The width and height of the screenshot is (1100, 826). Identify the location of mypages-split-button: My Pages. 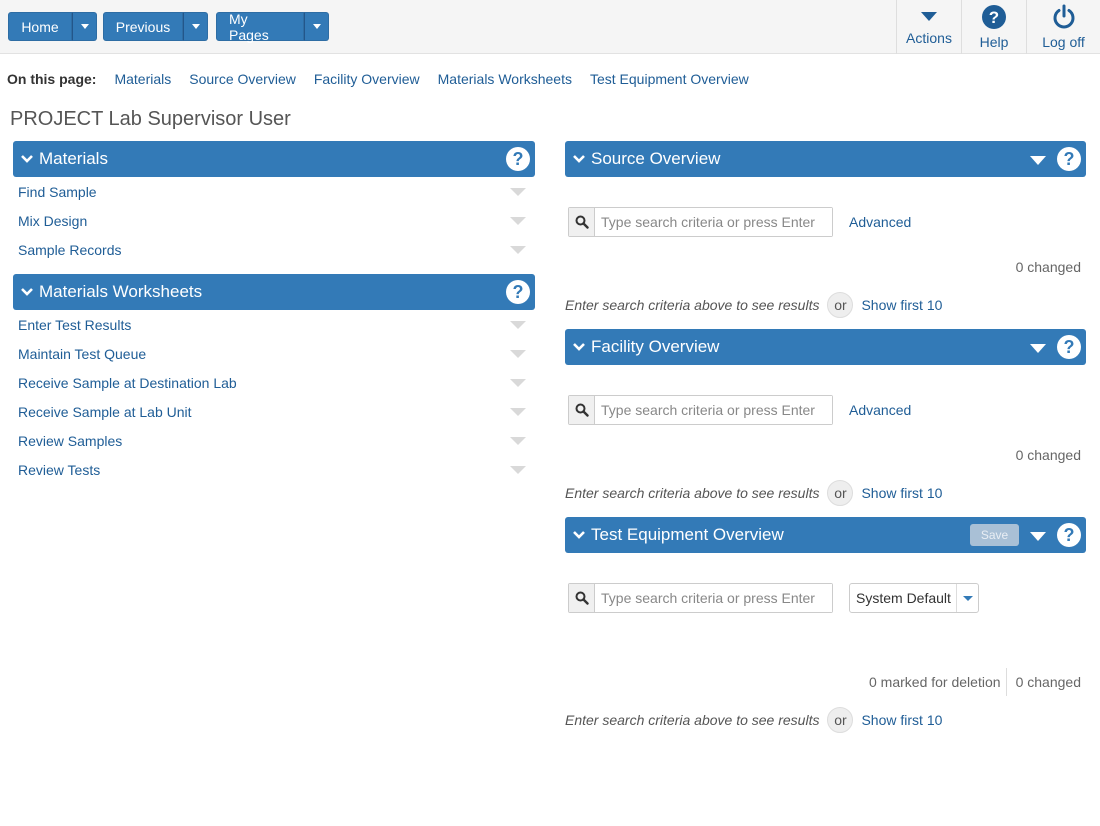
(272, 27).